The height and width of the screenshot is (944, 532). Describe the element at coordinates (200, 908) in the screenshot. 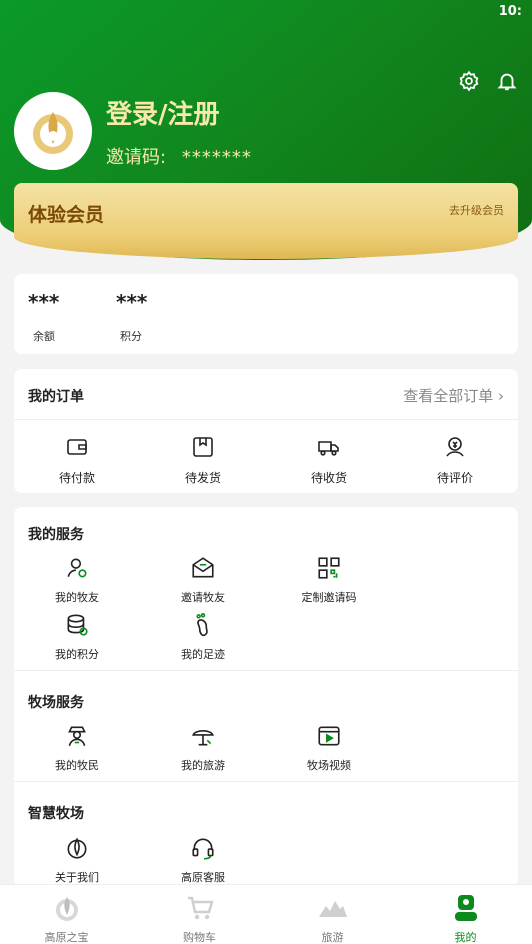

I see `cart-icon` at that location.